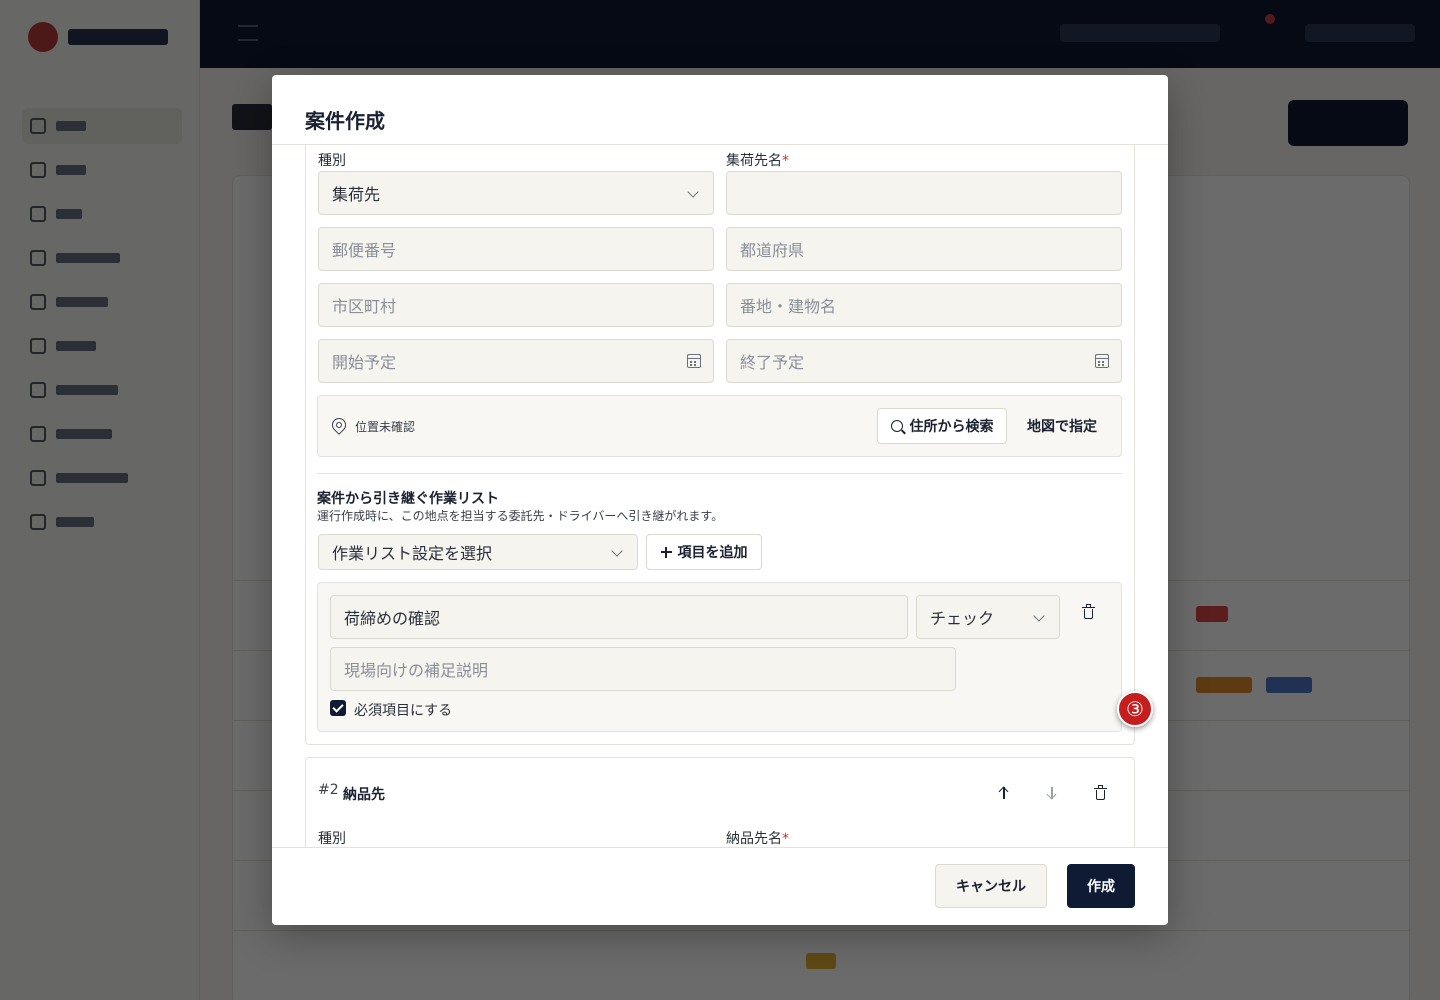 This screenshot has height=1000, width=1440. Describe the element at coordinates (704, 552) in the screenshot. I see `add-item-button: 項目を追加` at that location.